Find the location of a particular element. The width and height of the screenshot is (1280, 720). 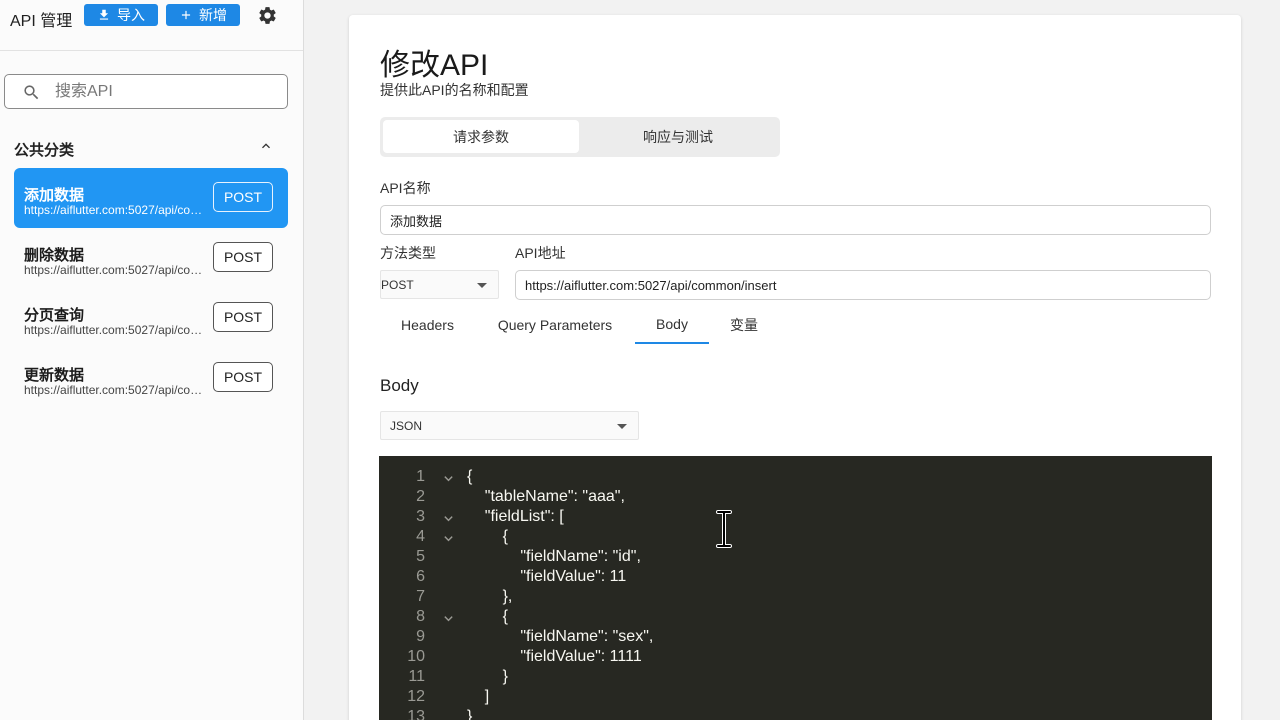

page-subtitle: 提供此API的名称和配置 is located at coordinates (454, 90).